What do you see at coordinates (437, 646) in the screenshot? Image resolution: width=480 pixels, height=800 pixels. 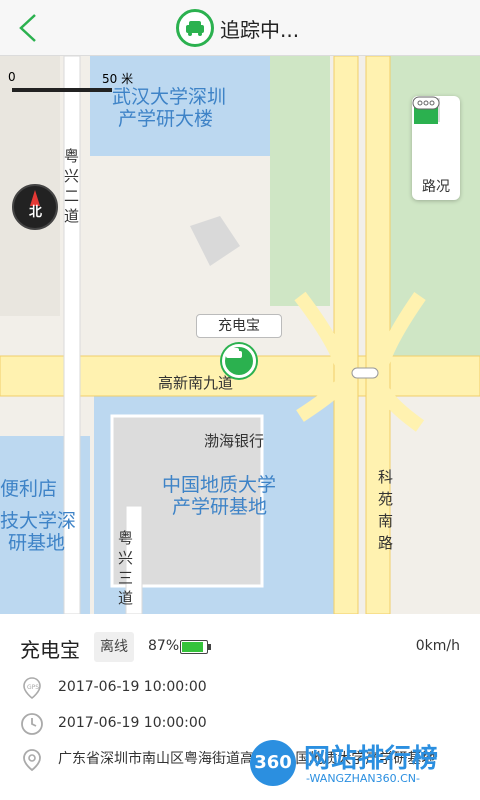 I see `speed-value: 0km/h` at bounding box center [437, 646].